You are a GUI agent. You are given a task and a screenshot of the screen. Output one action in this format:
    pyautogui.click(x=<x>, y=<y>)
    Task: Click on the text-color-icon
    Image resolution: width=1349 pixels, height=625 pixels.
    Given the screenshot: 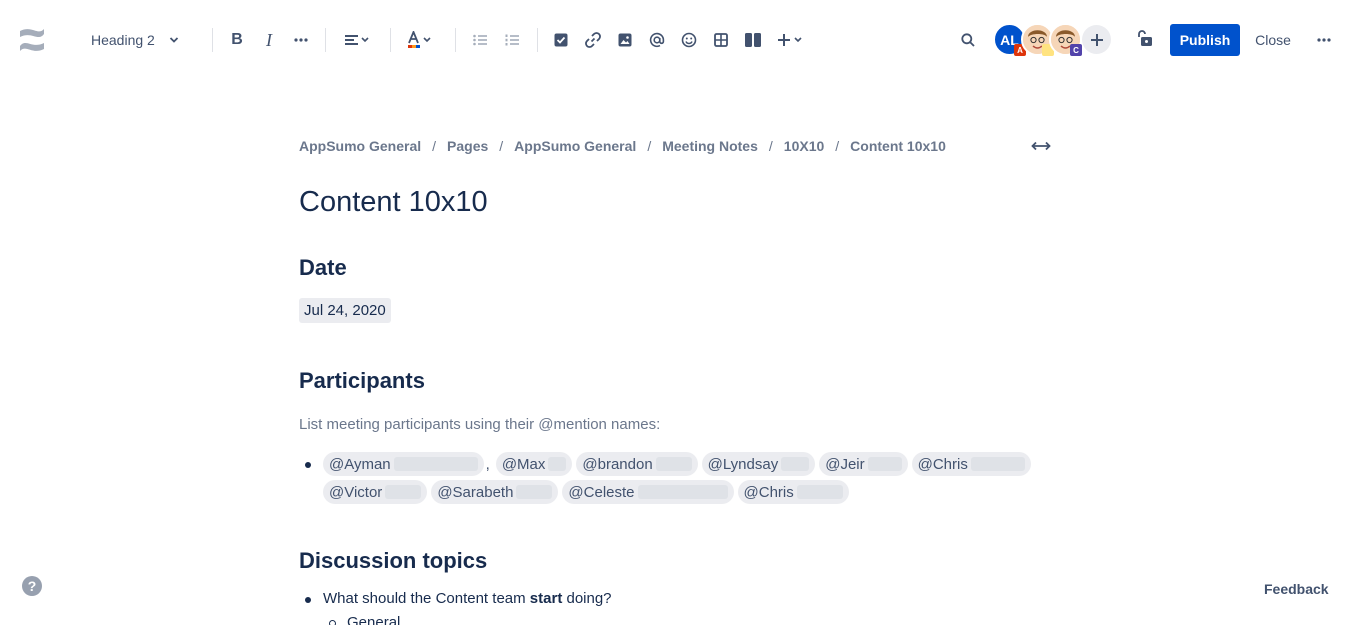 What is the action you would take?
    pyautogui.click(x=419, y=39)
    